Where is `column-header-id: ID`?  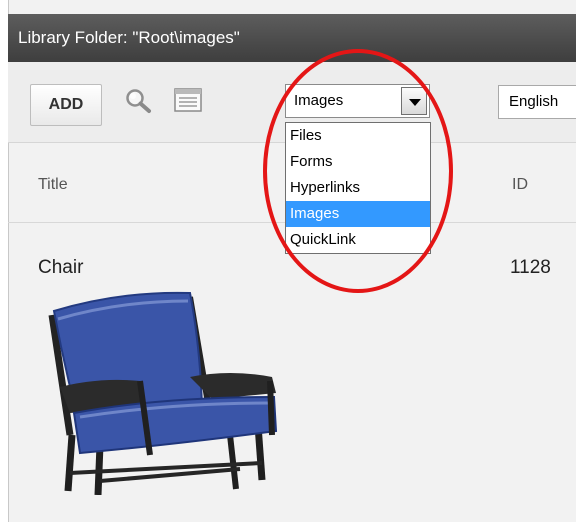 column-header-id: ID is located at coordinates (520, 185).